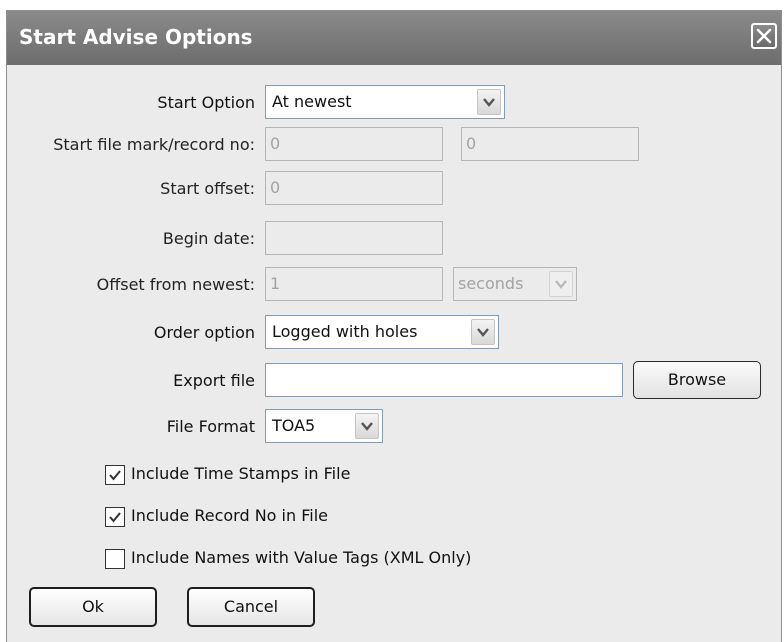  Describe the element at coordinates (294, 425) in the screenshot. I see `file-format-value: TOA5` at that location.